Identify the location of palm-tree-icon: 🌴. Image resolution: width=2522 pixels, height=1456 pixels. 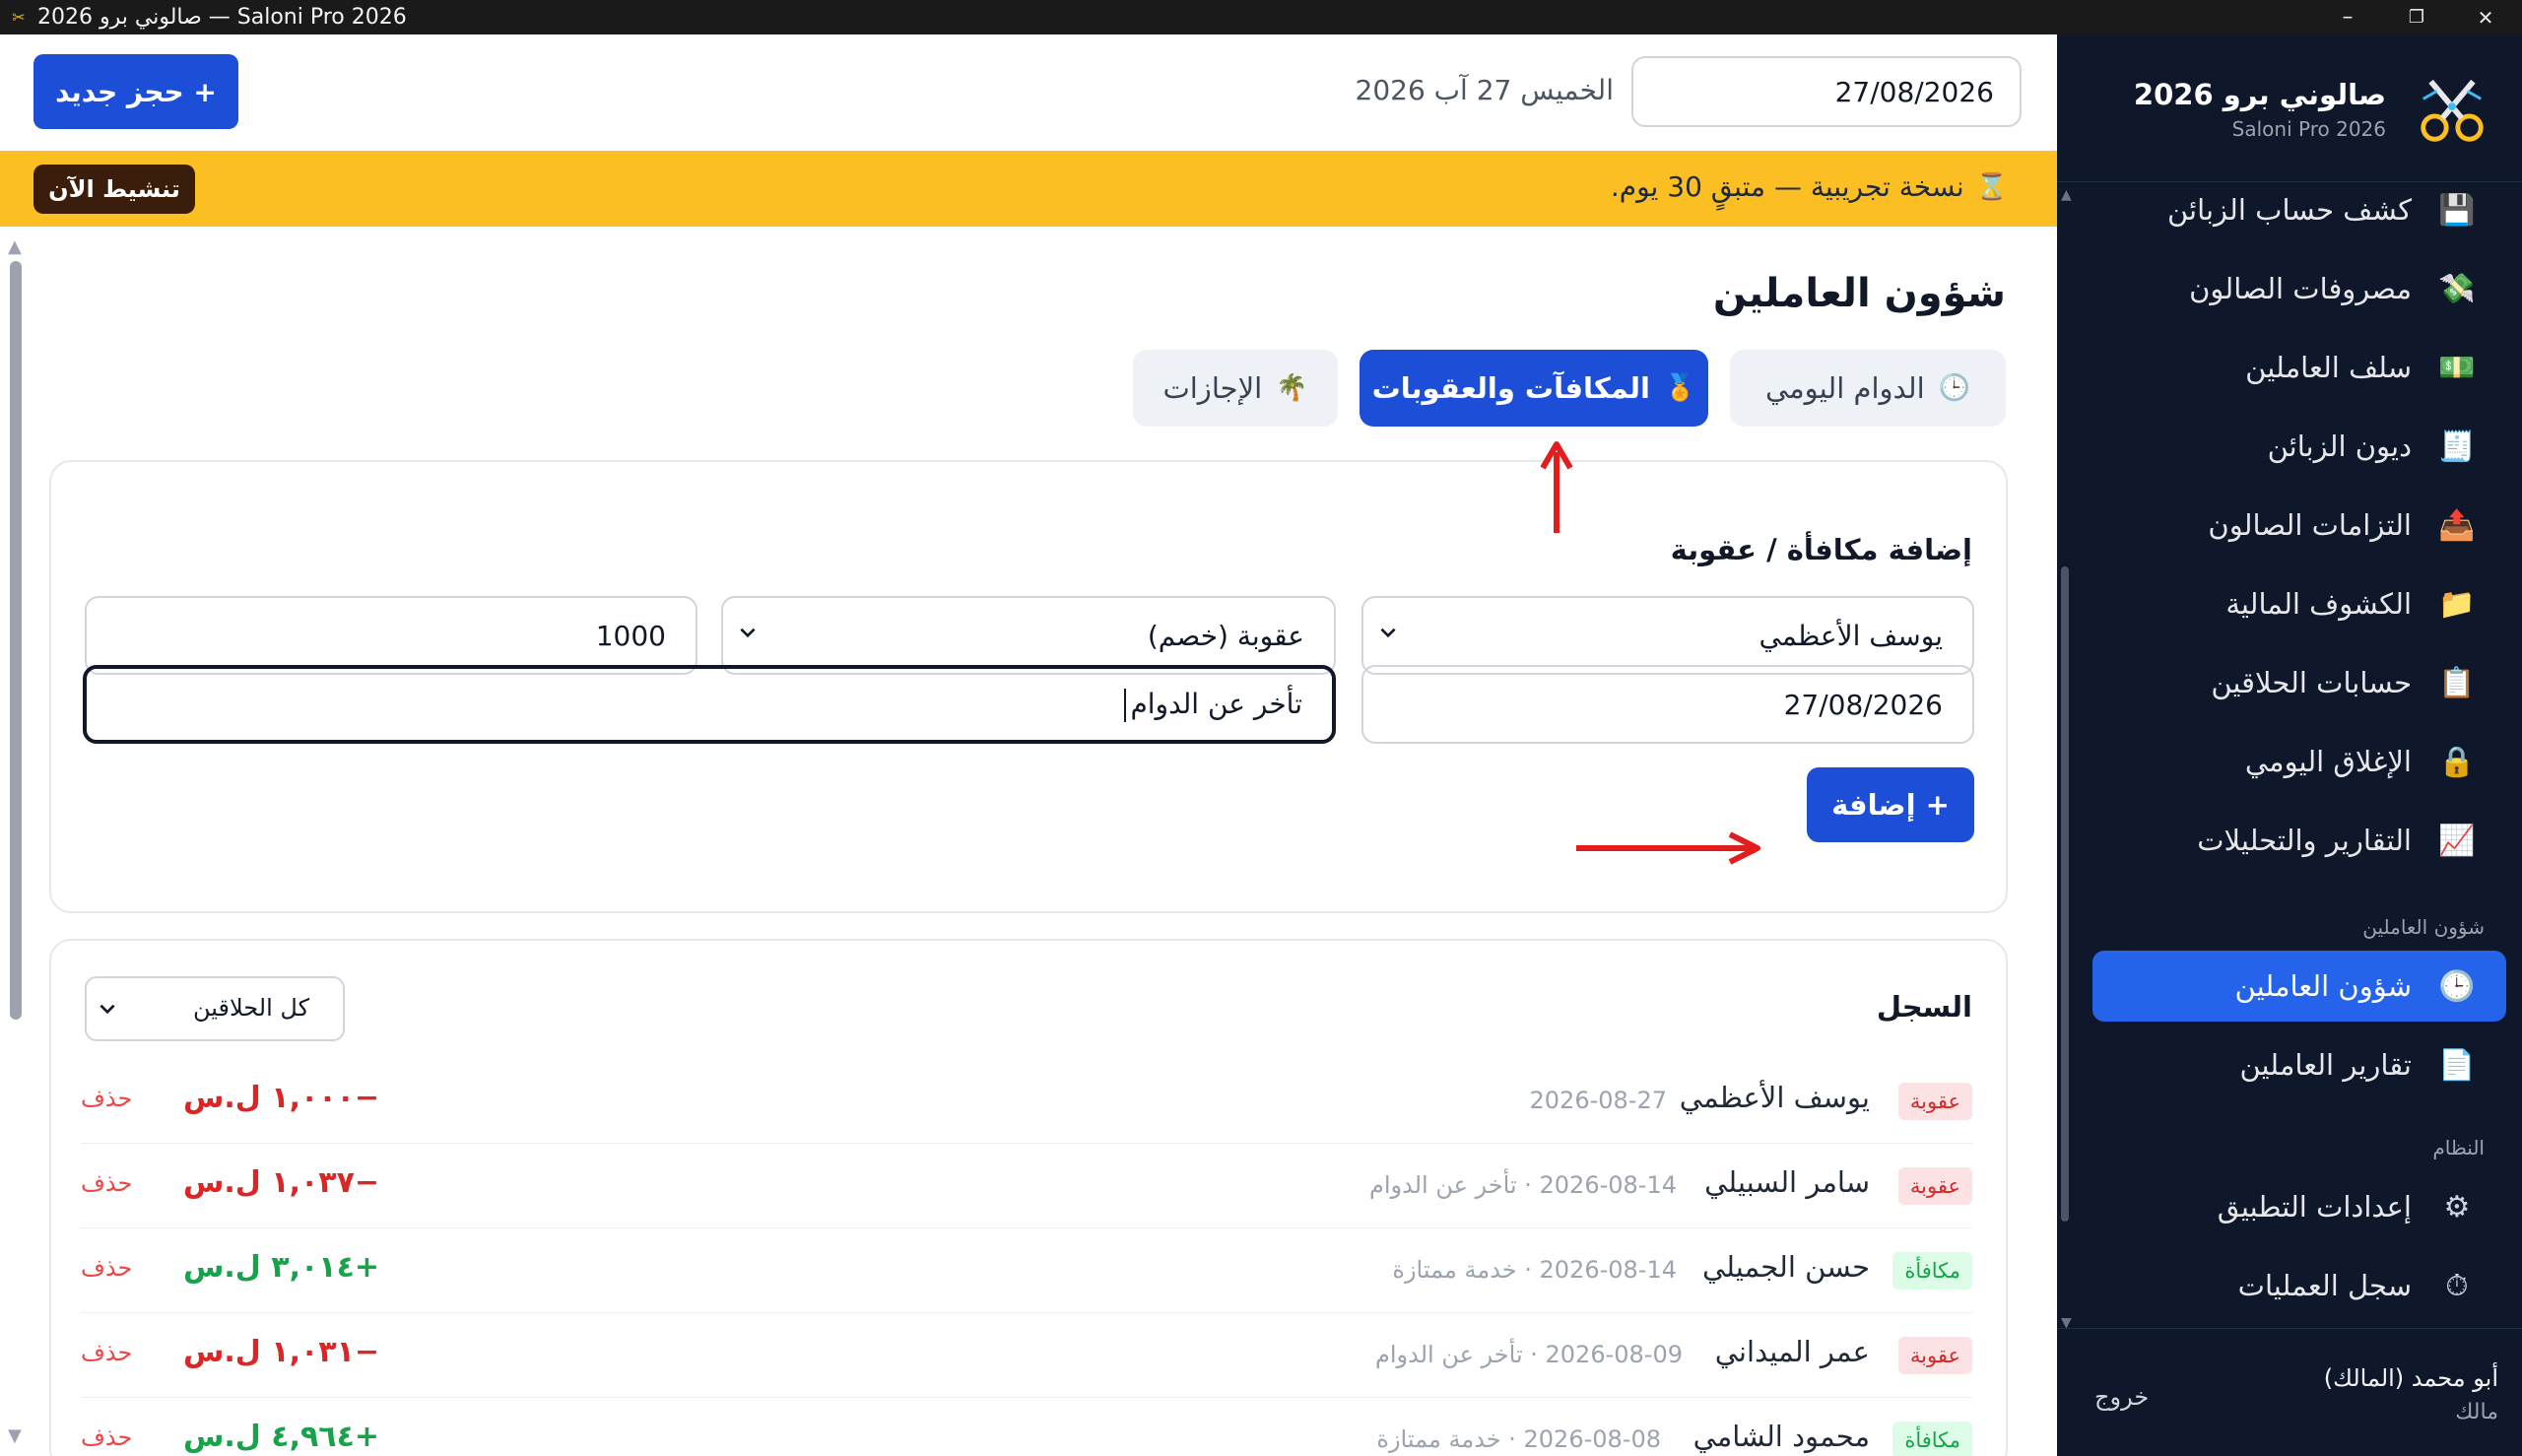
(1292, 388).